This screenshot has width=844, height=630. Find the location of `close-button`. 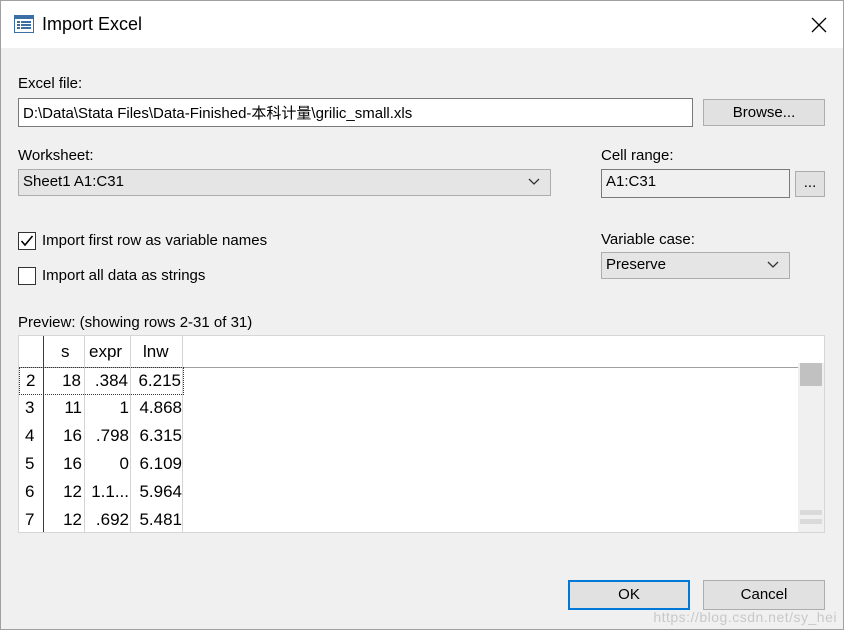

close-button is located at coordinates (820, 24).